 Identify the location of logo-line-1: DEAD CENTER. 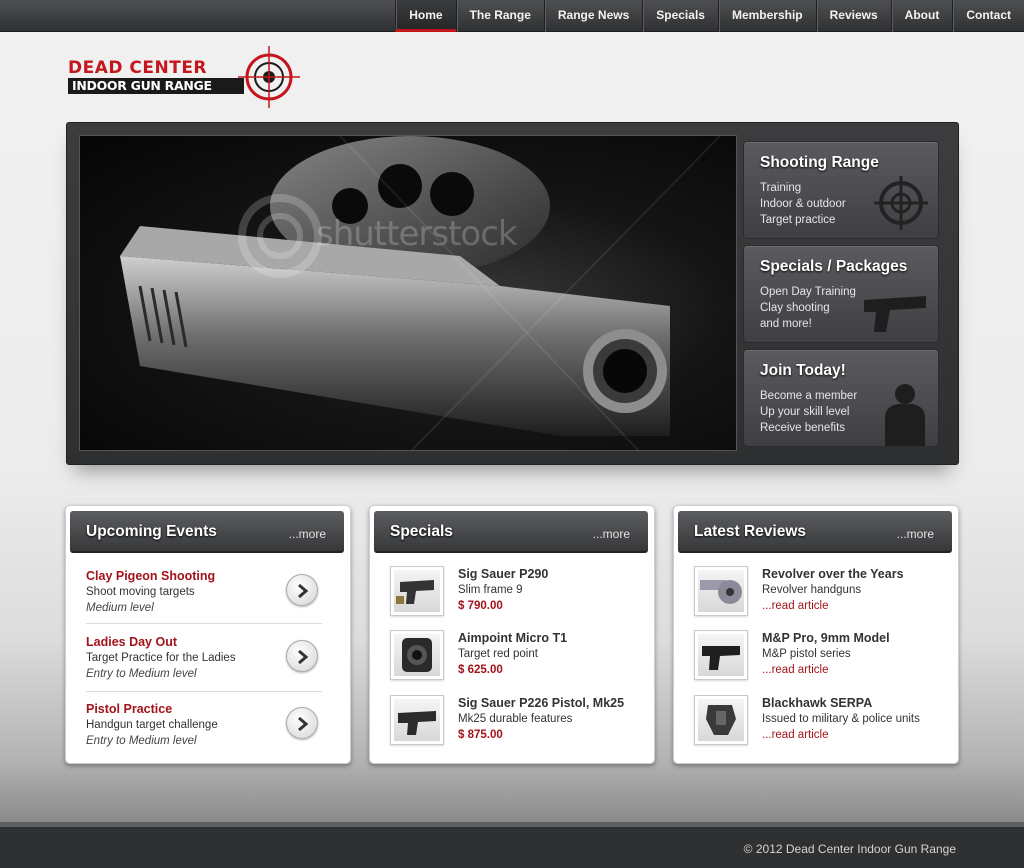
(138, 68).